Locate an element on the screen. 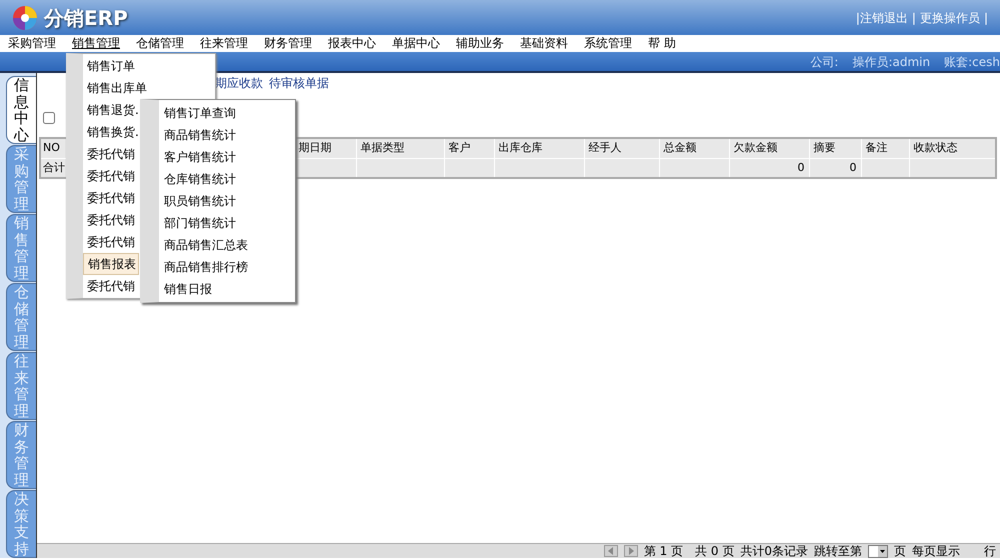 Image resolution: width=1000 pixels, height=560 pixels. arrow-right-icon is located at coordinates (631, 551).